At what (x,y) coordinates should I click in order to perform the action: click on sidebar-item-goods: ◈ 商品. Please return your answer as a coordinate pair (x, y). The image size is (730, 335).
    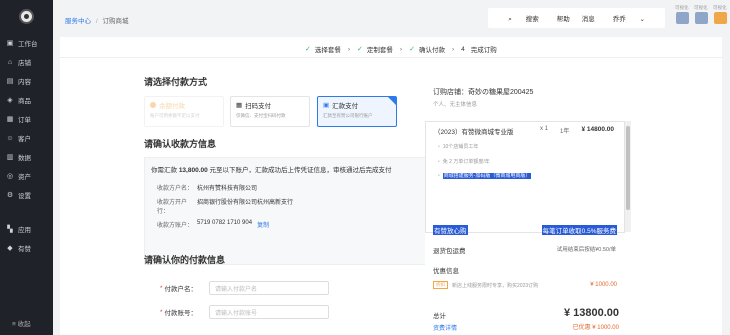
    Looking at the image, I should click on (26, 100).